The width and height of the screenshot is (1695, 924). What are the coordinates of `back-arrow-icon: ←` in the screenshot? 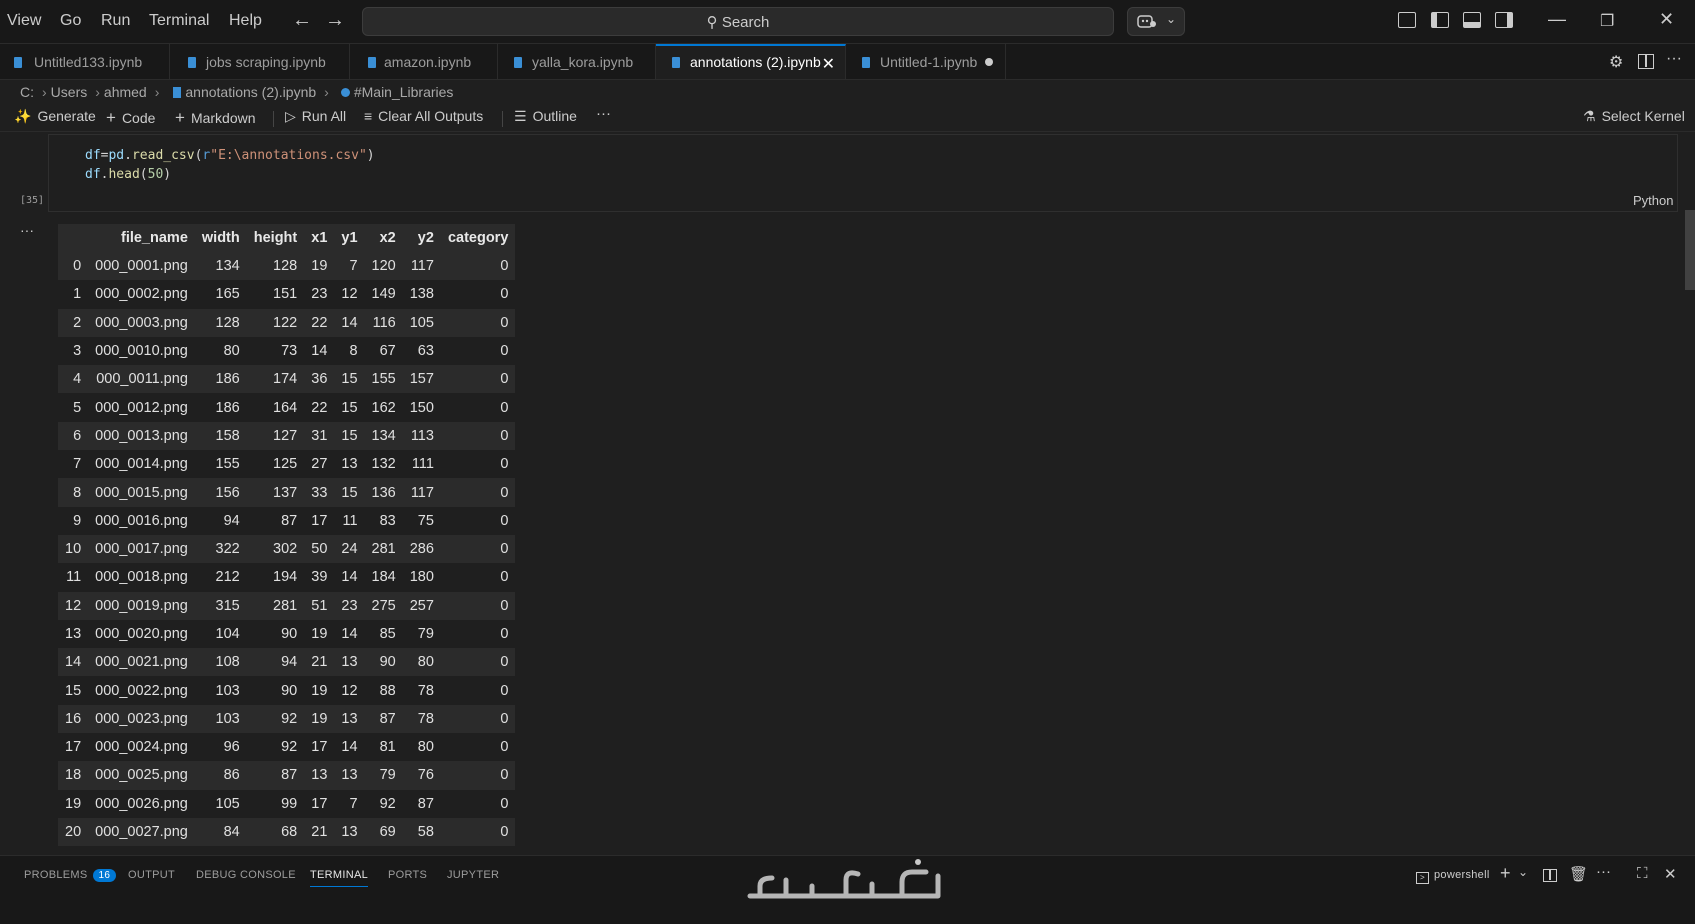 It's located at (302, 20).